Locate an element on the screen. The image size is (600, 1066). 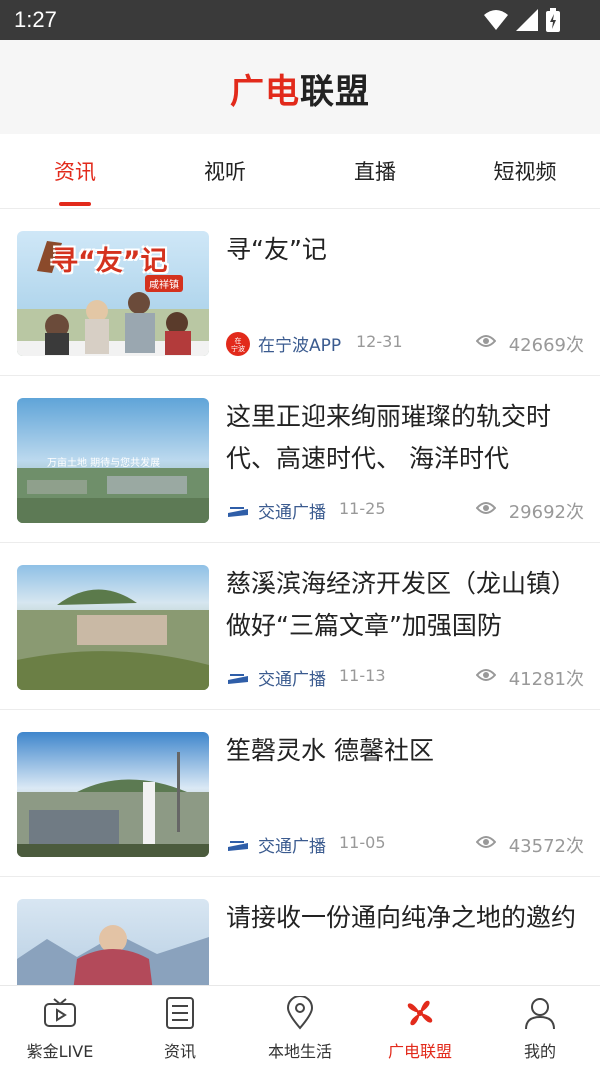
svg-text: 在 is located at coordinates (238, 340).